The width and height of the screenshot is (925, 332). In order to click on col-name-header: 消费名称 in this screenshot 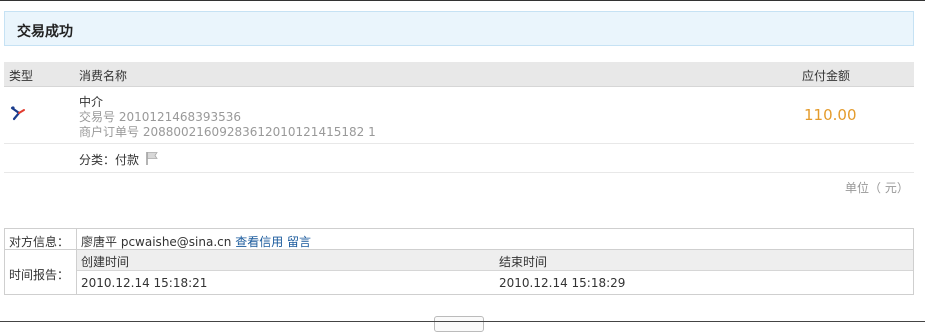, I will do `click(103, 76)`.